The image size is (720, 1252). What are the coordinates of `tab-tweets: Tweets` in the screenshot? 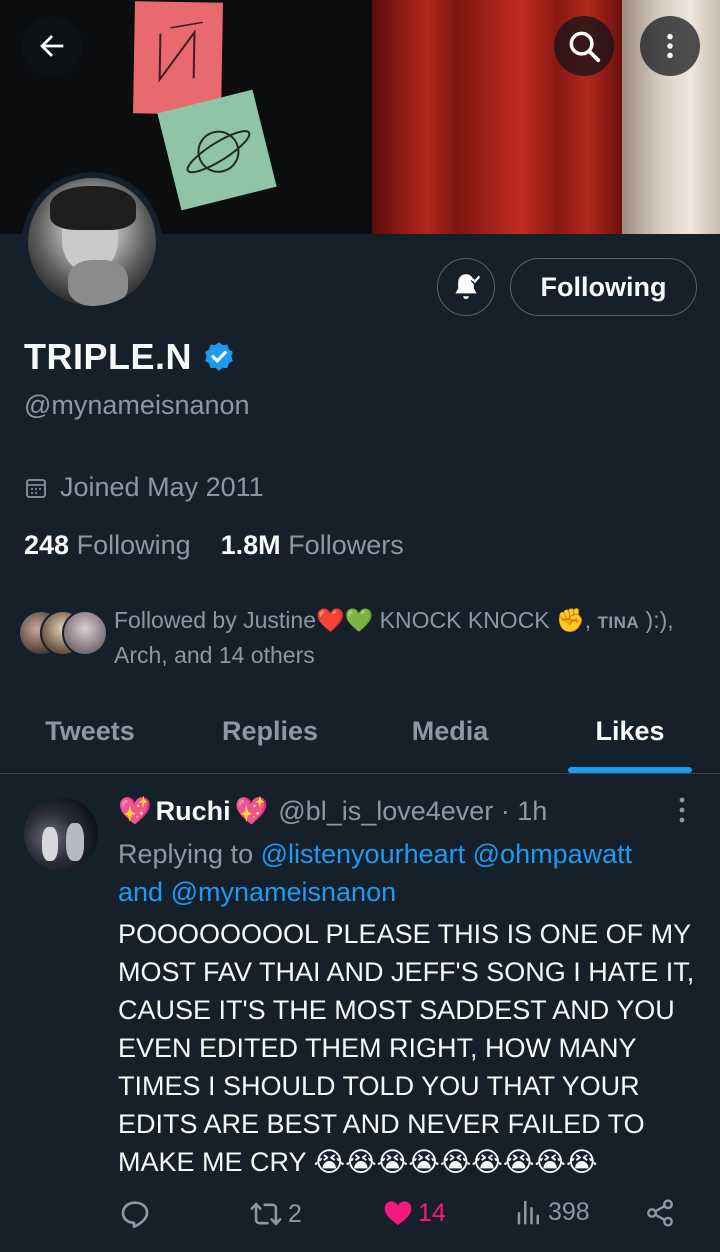 It's located at (90, 736).